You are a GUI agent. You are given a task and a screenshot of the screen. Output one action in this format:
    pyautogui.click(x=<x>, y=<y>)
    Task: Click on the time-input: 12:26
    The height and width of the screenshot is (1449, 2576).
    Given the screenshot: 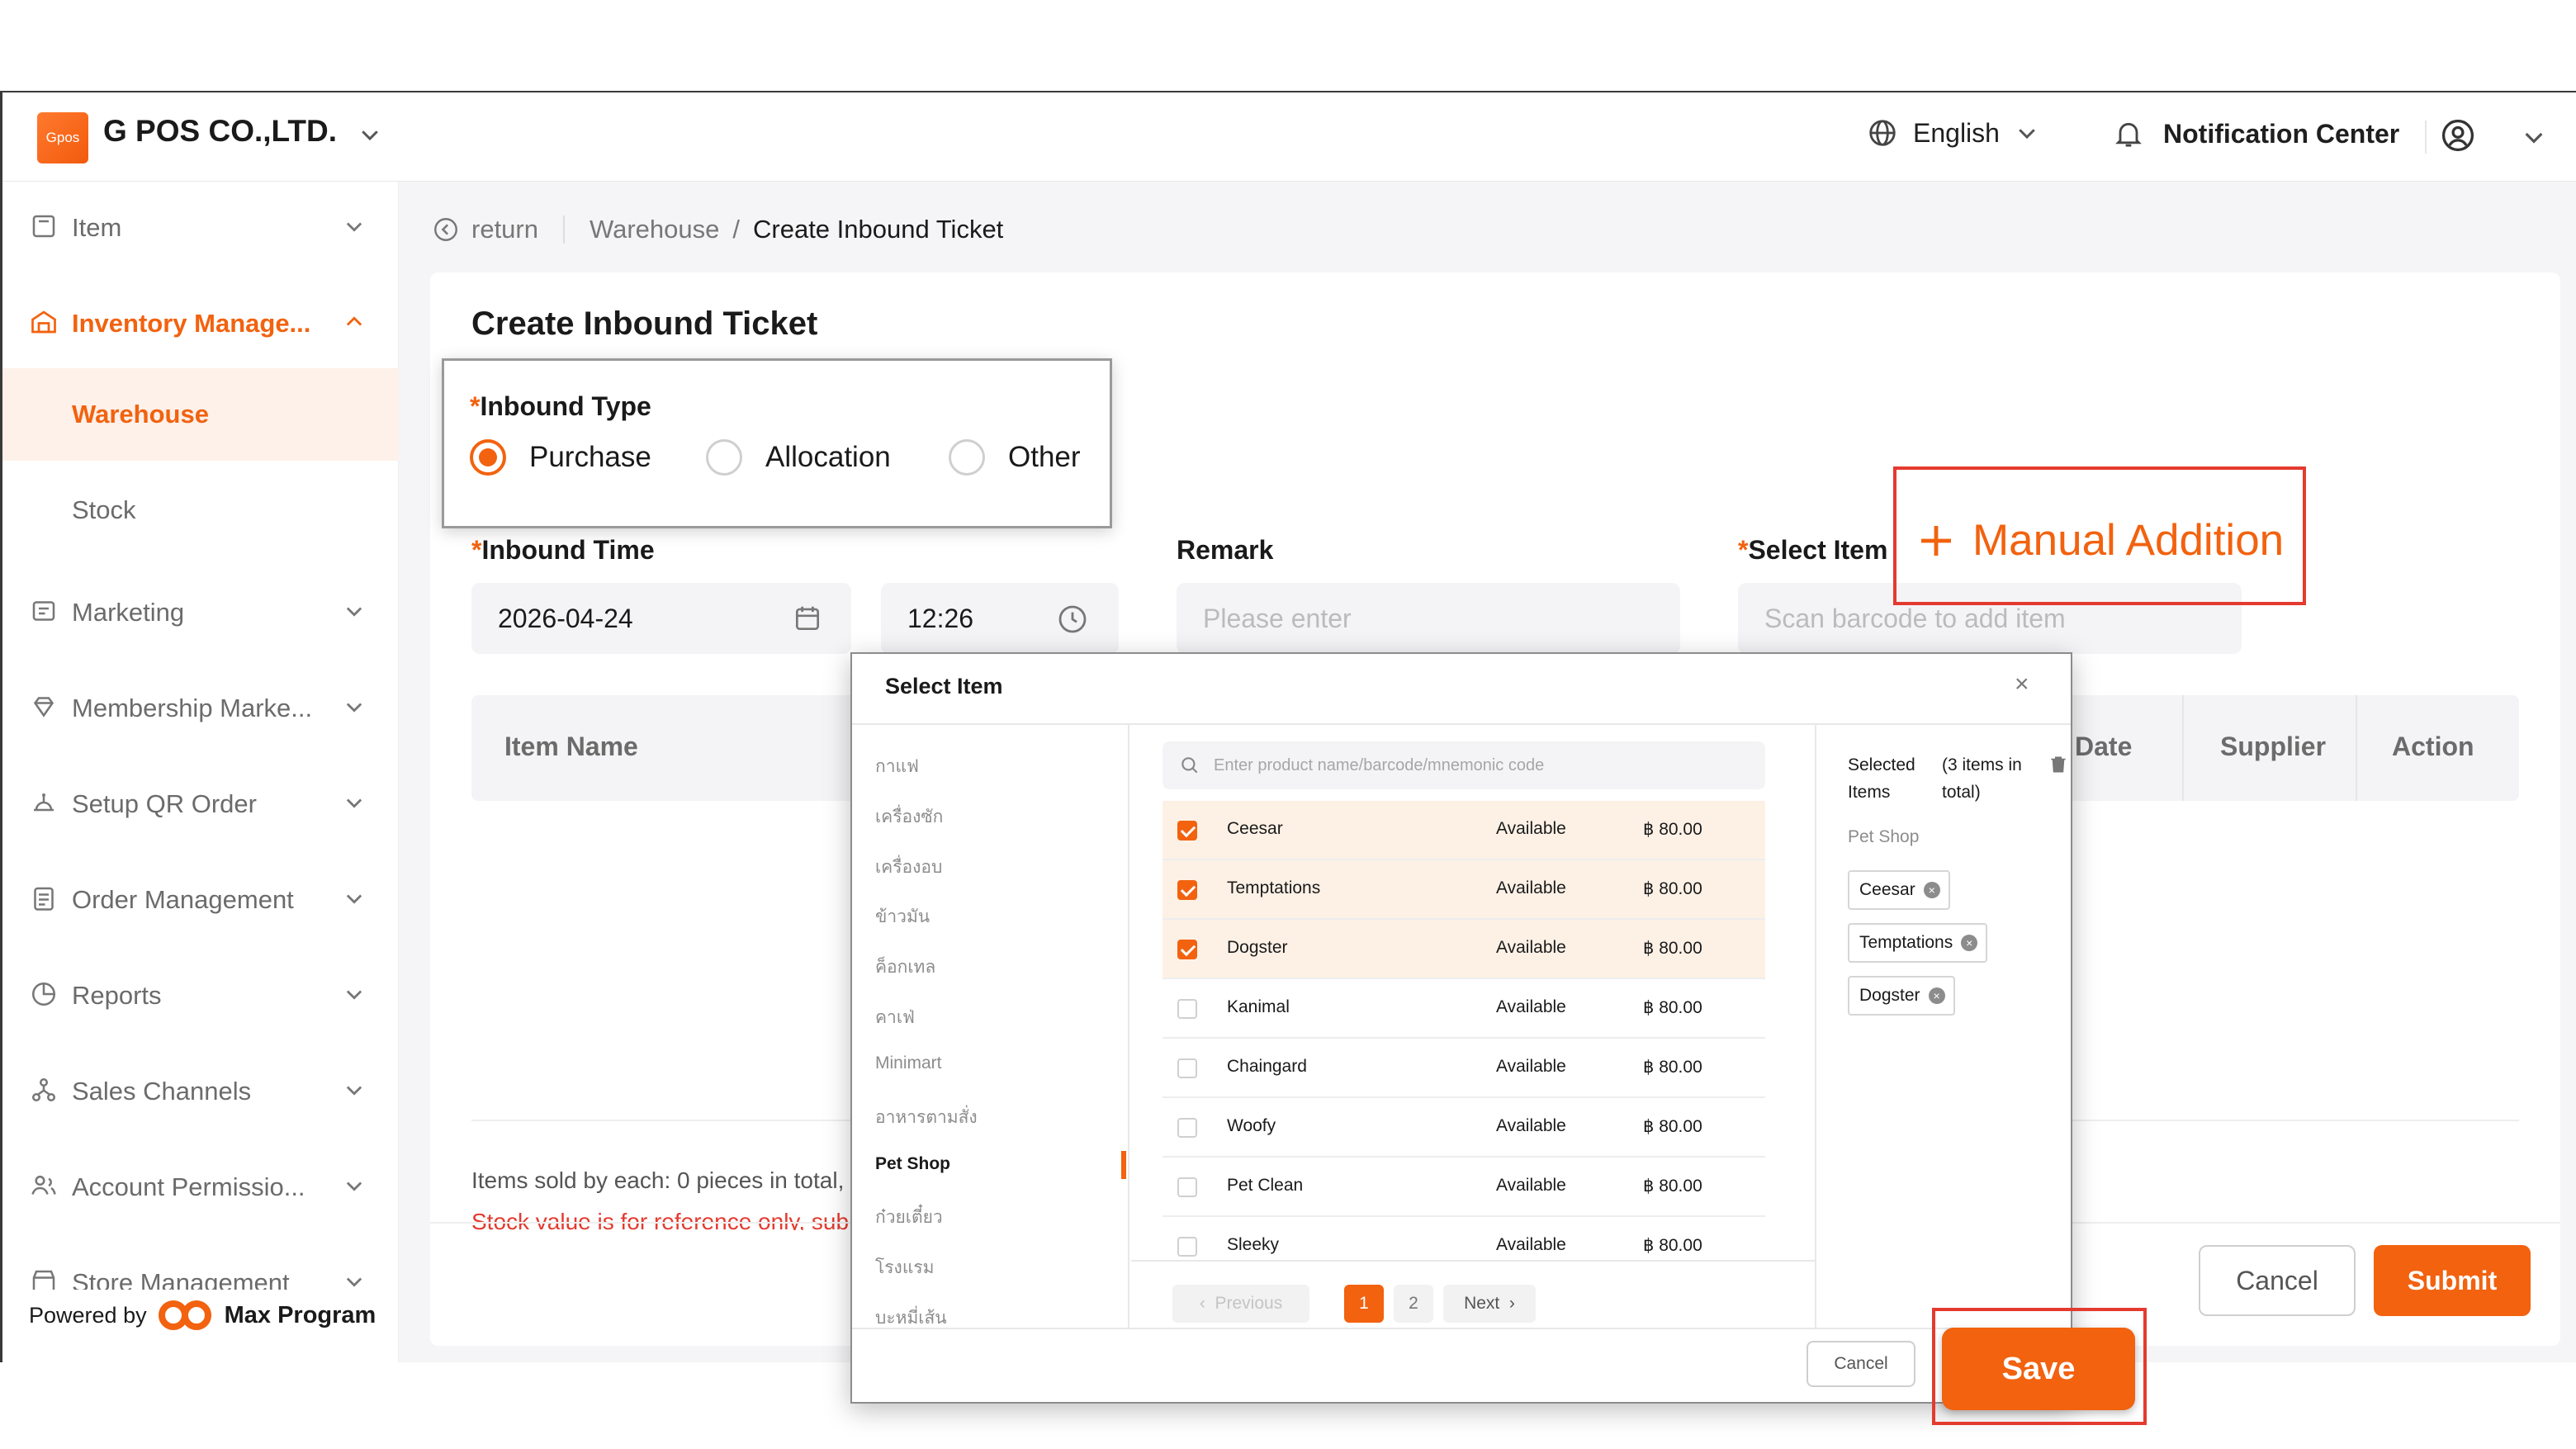 What is the action you would take?
    pyautogui.click(x=1000, y=618)
    